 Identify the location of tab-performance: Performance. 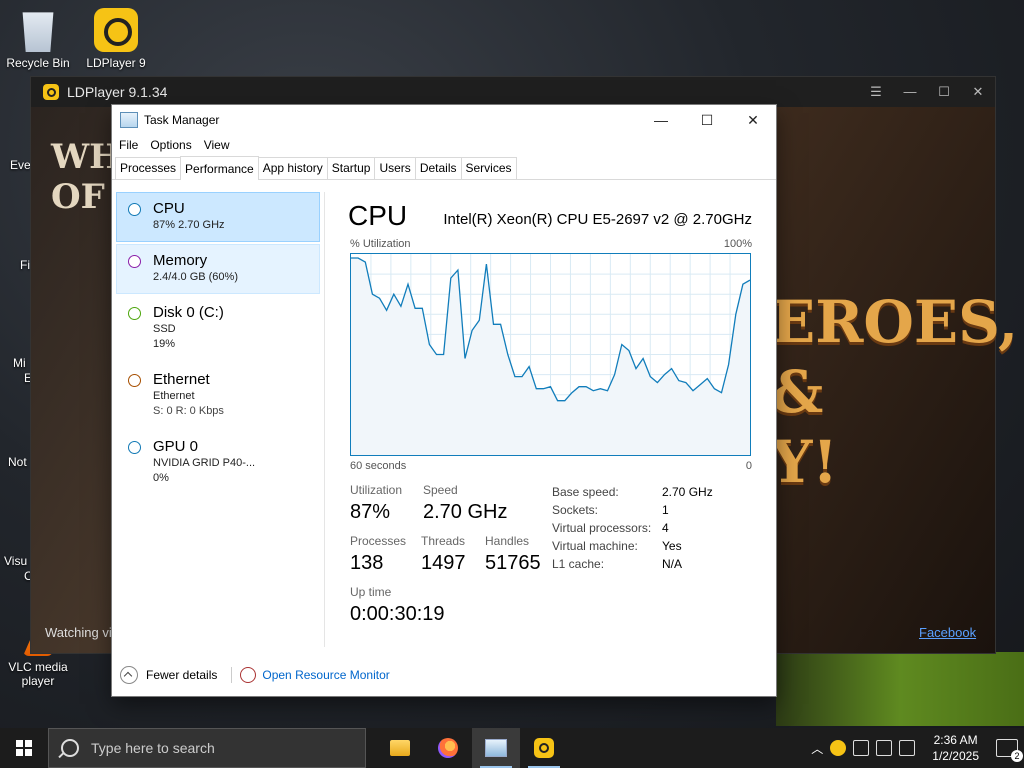
(219, 168).